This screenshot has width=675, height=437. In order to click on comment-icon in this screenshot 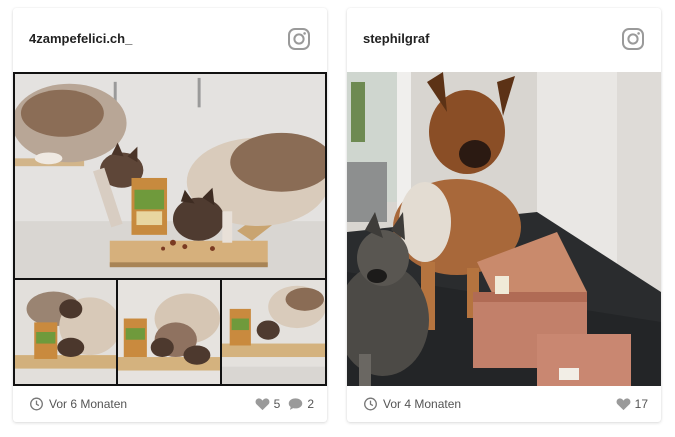, I will do `click(296, 404)`.